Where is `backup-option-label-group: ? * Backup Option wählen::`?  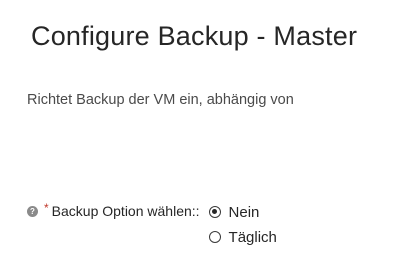
backup-option-label-group: ? * Backup Option wählen:: is located at coordinates (113, 211).